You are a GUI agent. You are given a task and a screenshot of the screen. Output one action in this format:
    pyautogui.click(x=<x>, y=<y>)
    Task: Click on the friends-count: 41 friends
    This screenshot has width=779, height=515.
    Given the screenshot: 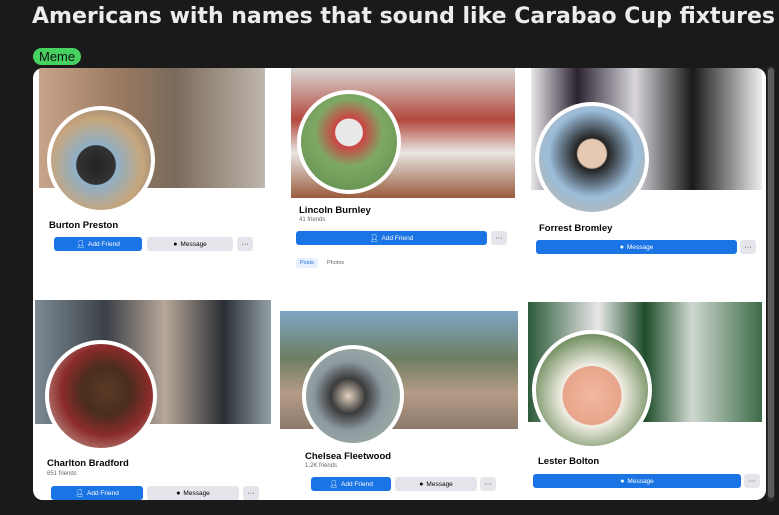 What is the action you would take?
    pyautogui.click(x=312, y=220)
    